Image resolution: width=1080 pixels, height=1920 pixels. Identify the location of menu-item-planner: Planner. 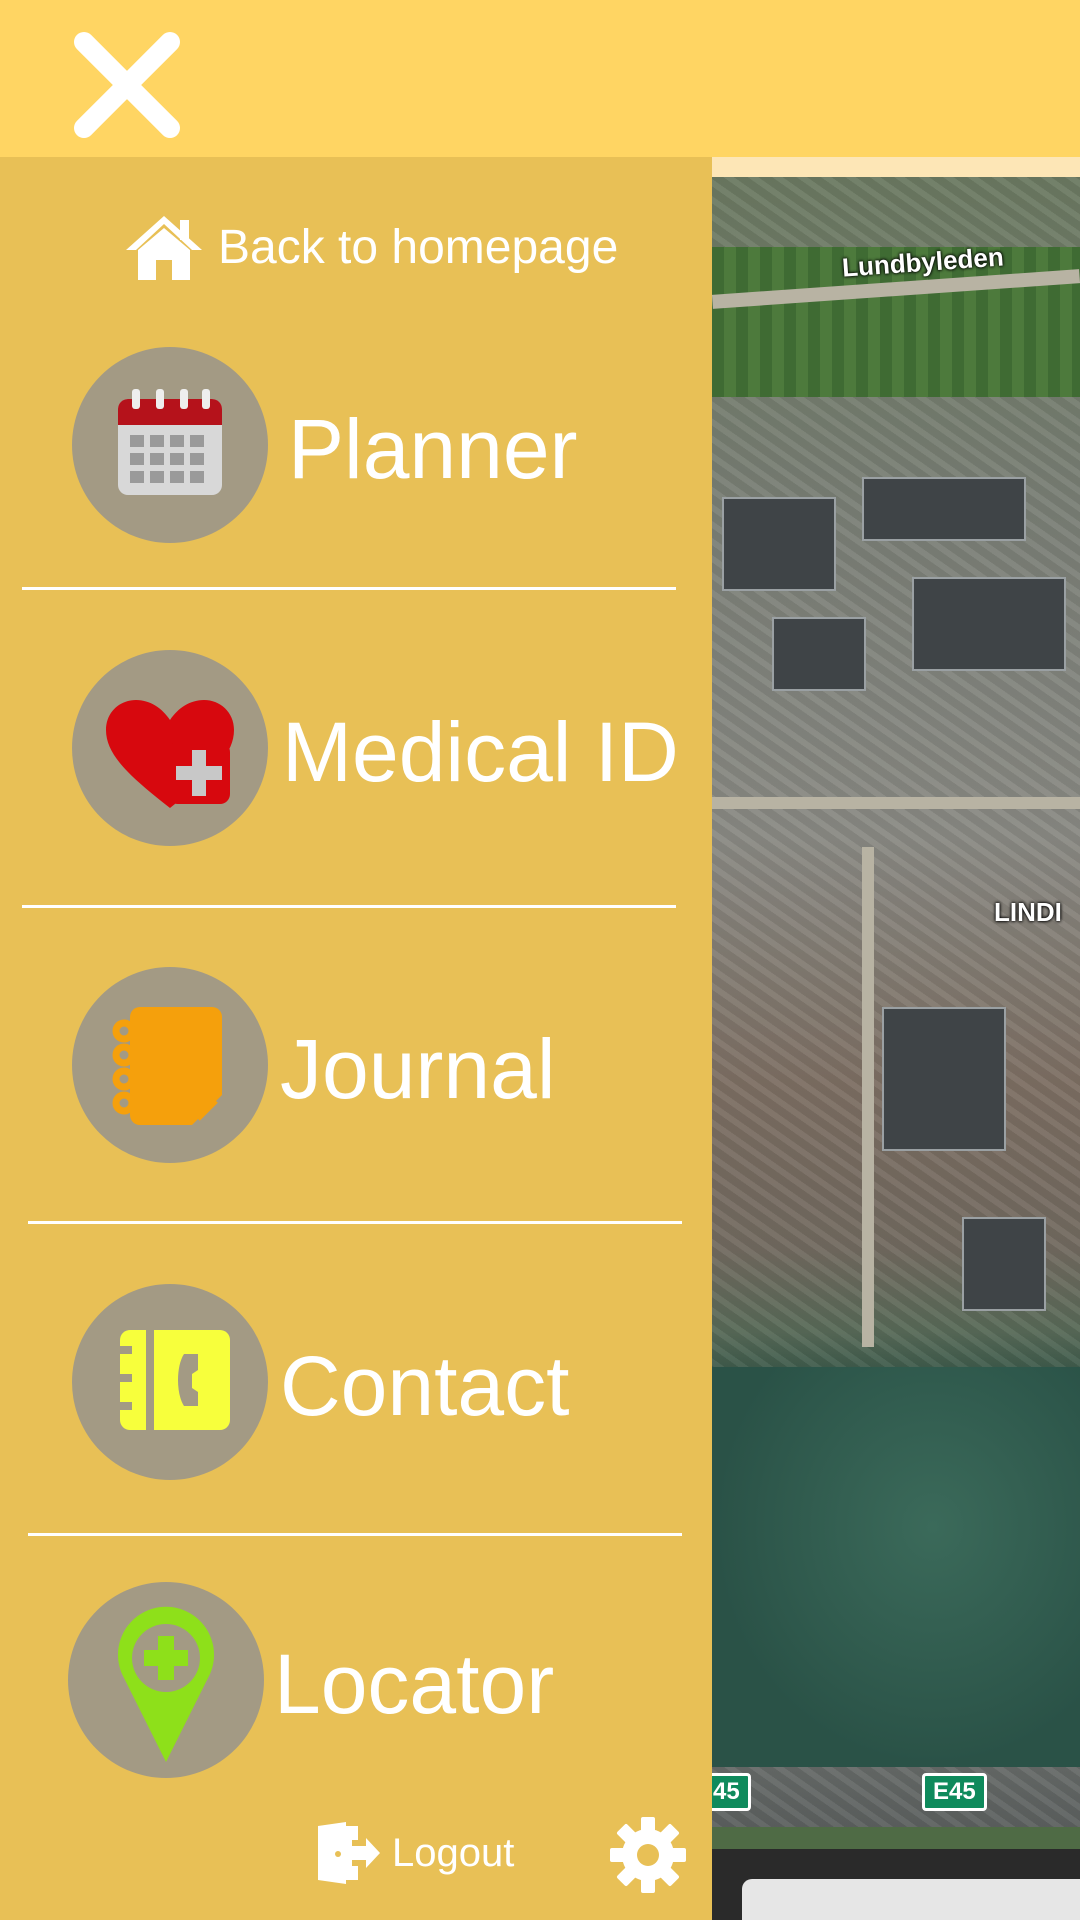
(356, 447).